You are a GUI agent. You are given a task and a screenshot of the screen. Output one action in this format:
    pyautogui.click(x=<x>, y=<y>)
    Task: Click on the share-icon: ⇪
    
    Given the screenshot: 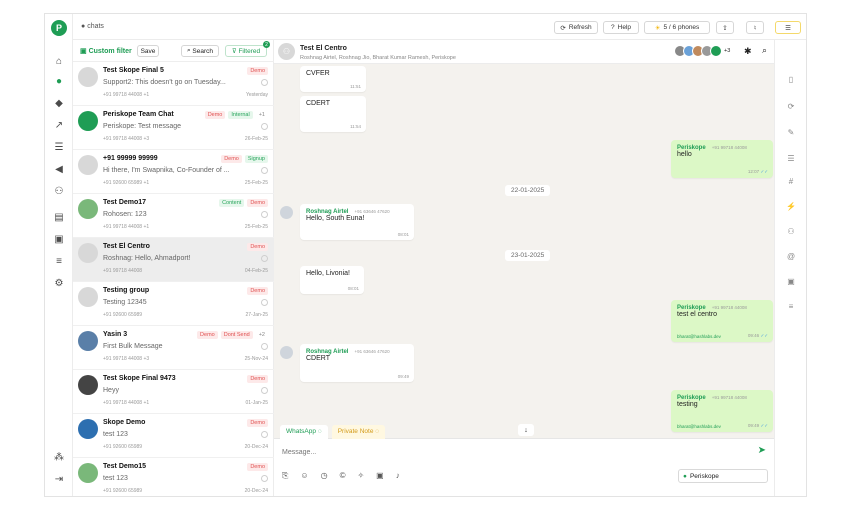 What is the action you would take?
    pyautogui.click(x=725, y=28)
    